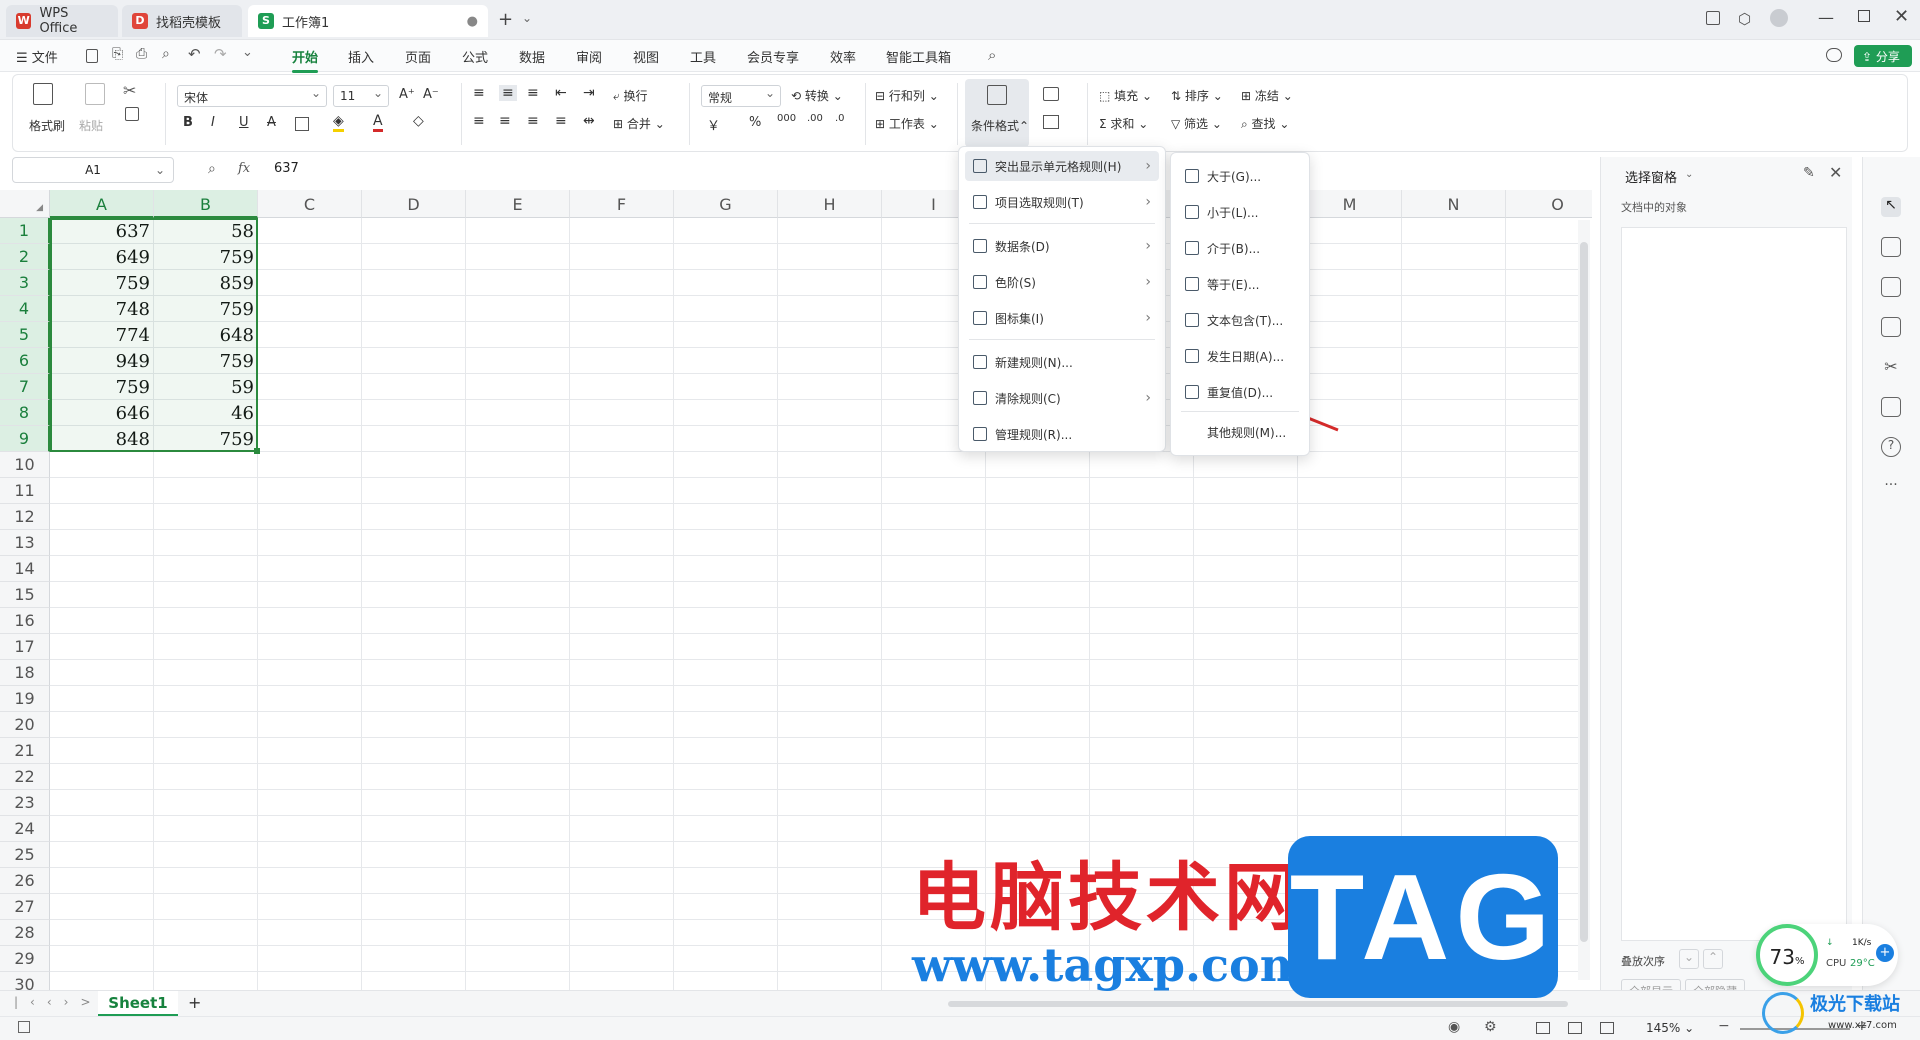 This screenshot has width=1920, height=1040. What do you see at coordinates (1901, 16) in the screenshot?
I see `close-window-icon: ✕` at bounding box center [1901, 16].